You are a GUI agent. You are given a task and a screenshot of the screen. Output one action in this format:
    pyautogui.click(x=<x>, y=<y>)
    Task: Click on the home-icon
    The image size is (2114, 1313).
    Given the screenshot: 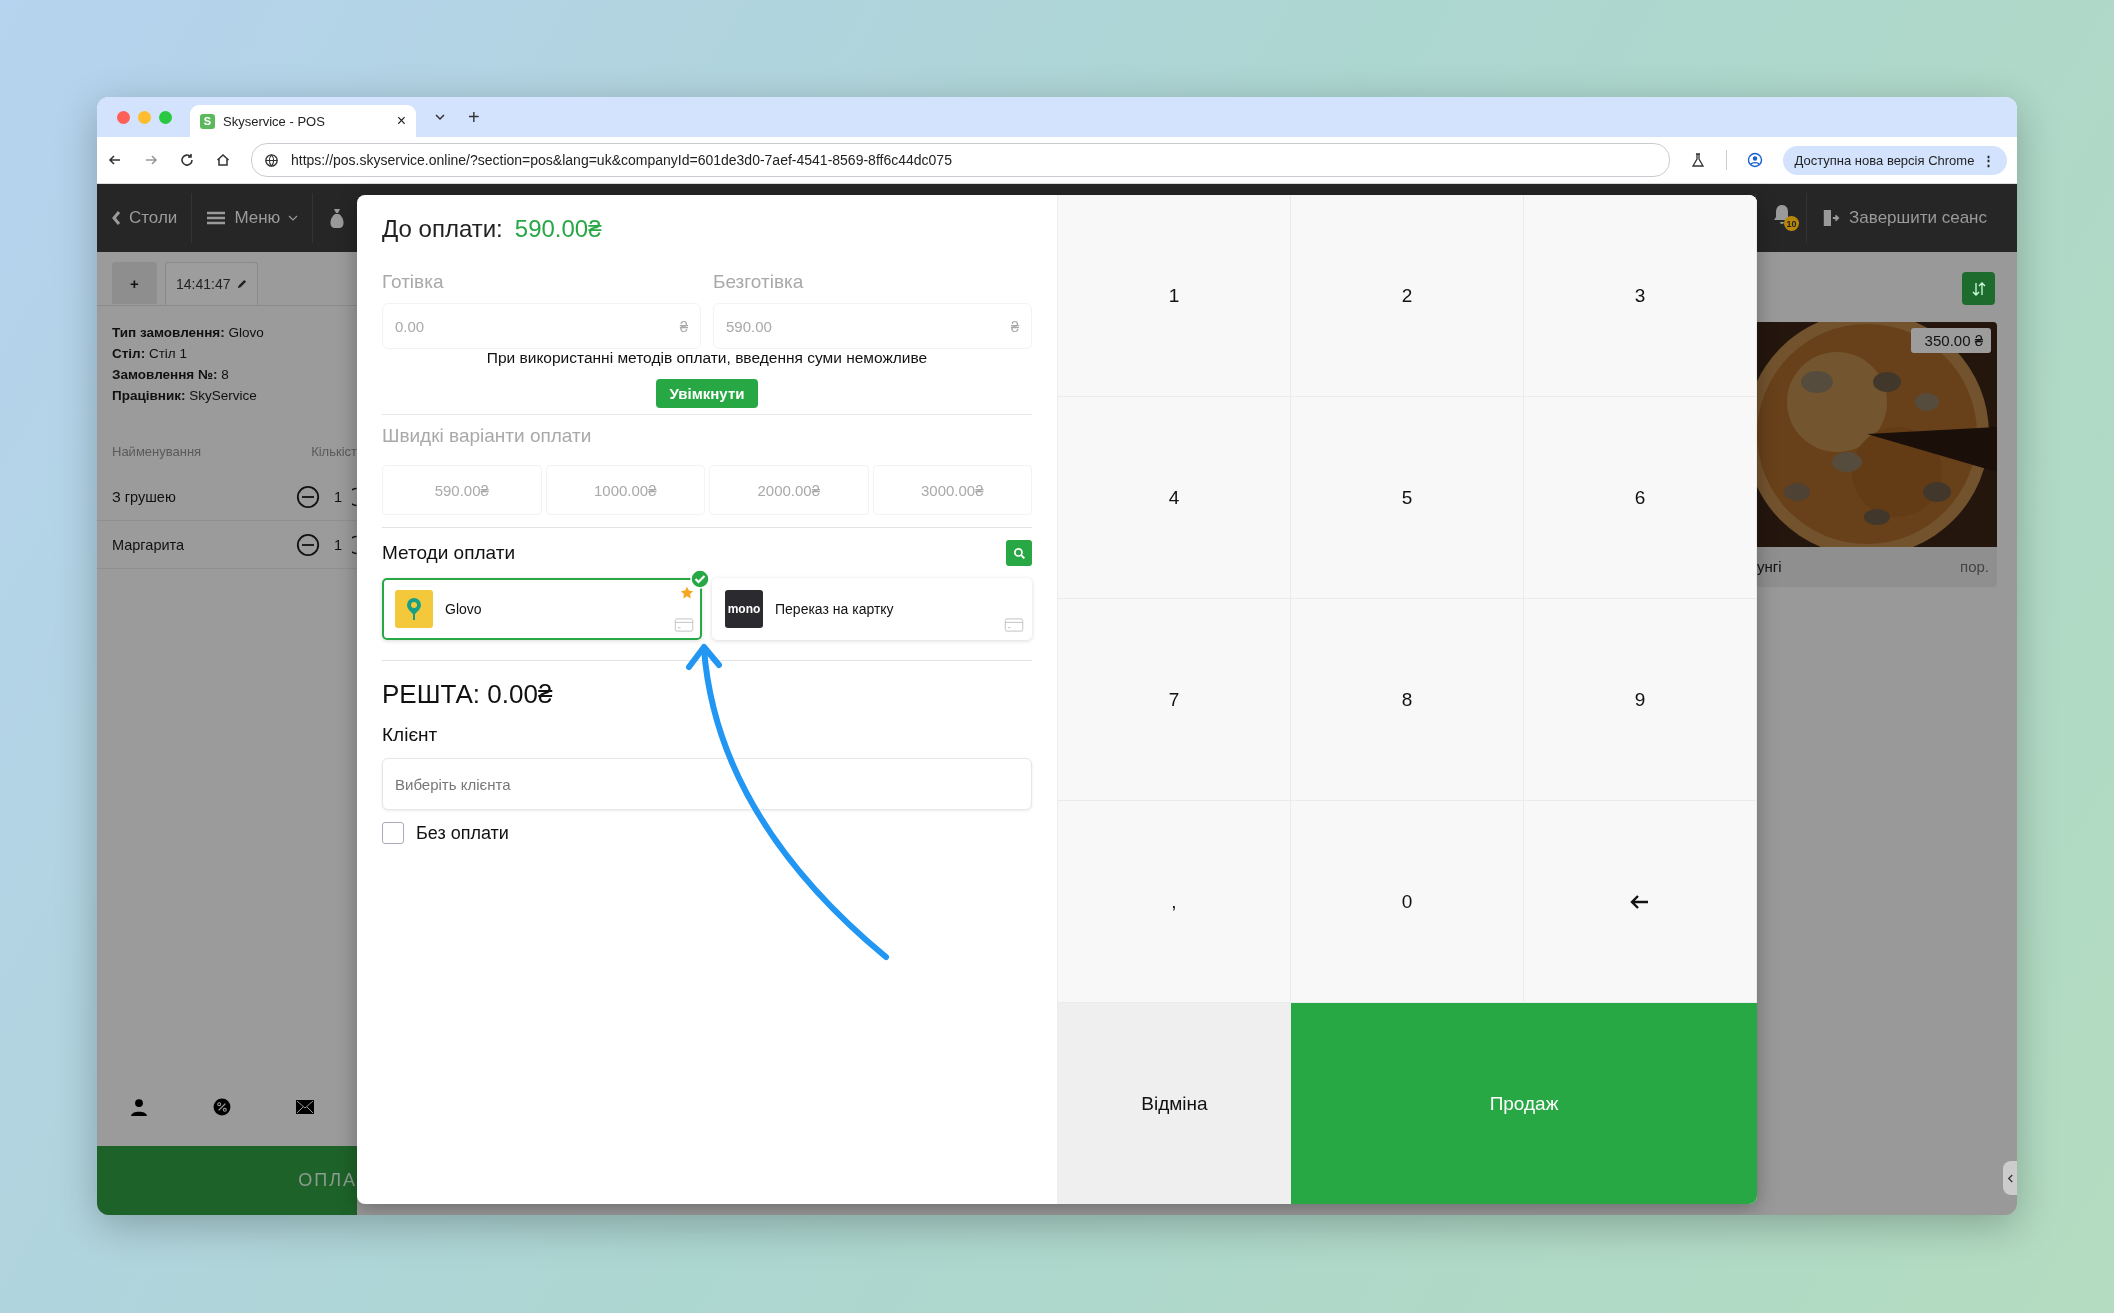 What is the action you would take?
    pyautogui.click(x=223, y=160)
    